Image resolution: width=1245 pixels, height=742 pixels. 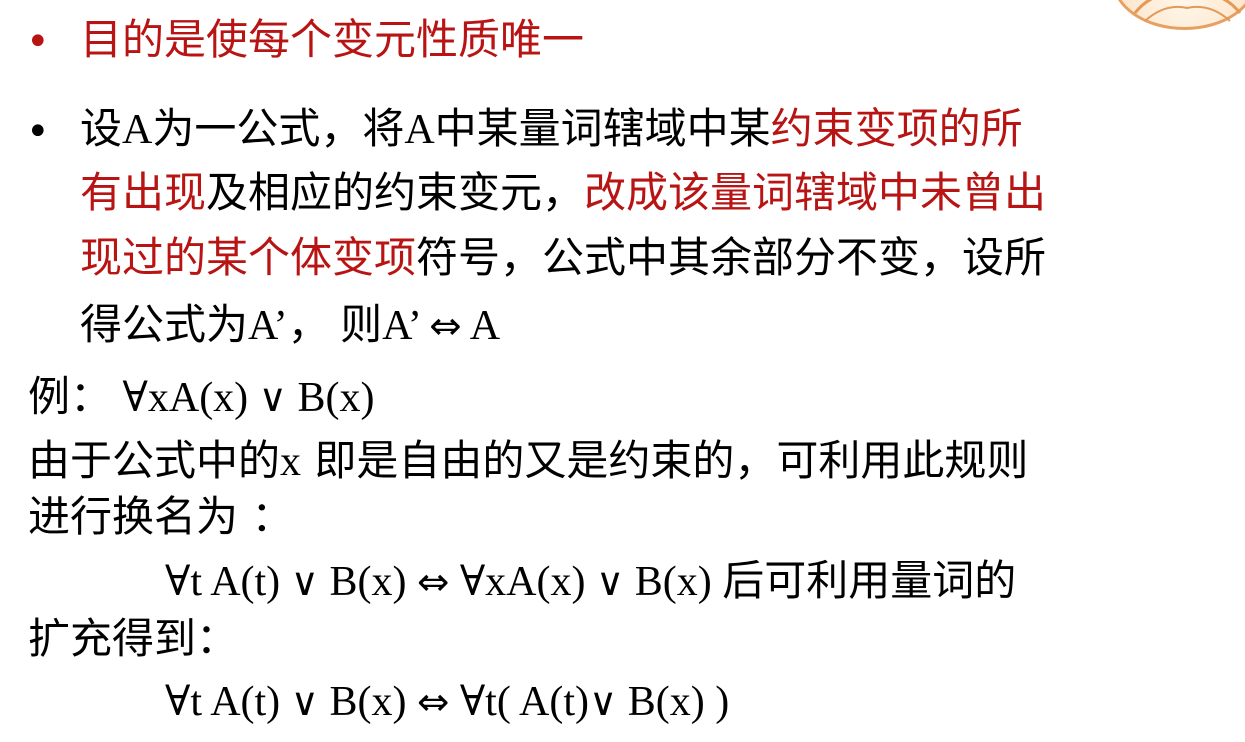 I want to click on eq2-c: ∀t( A(t), so click(x=519, y=702).